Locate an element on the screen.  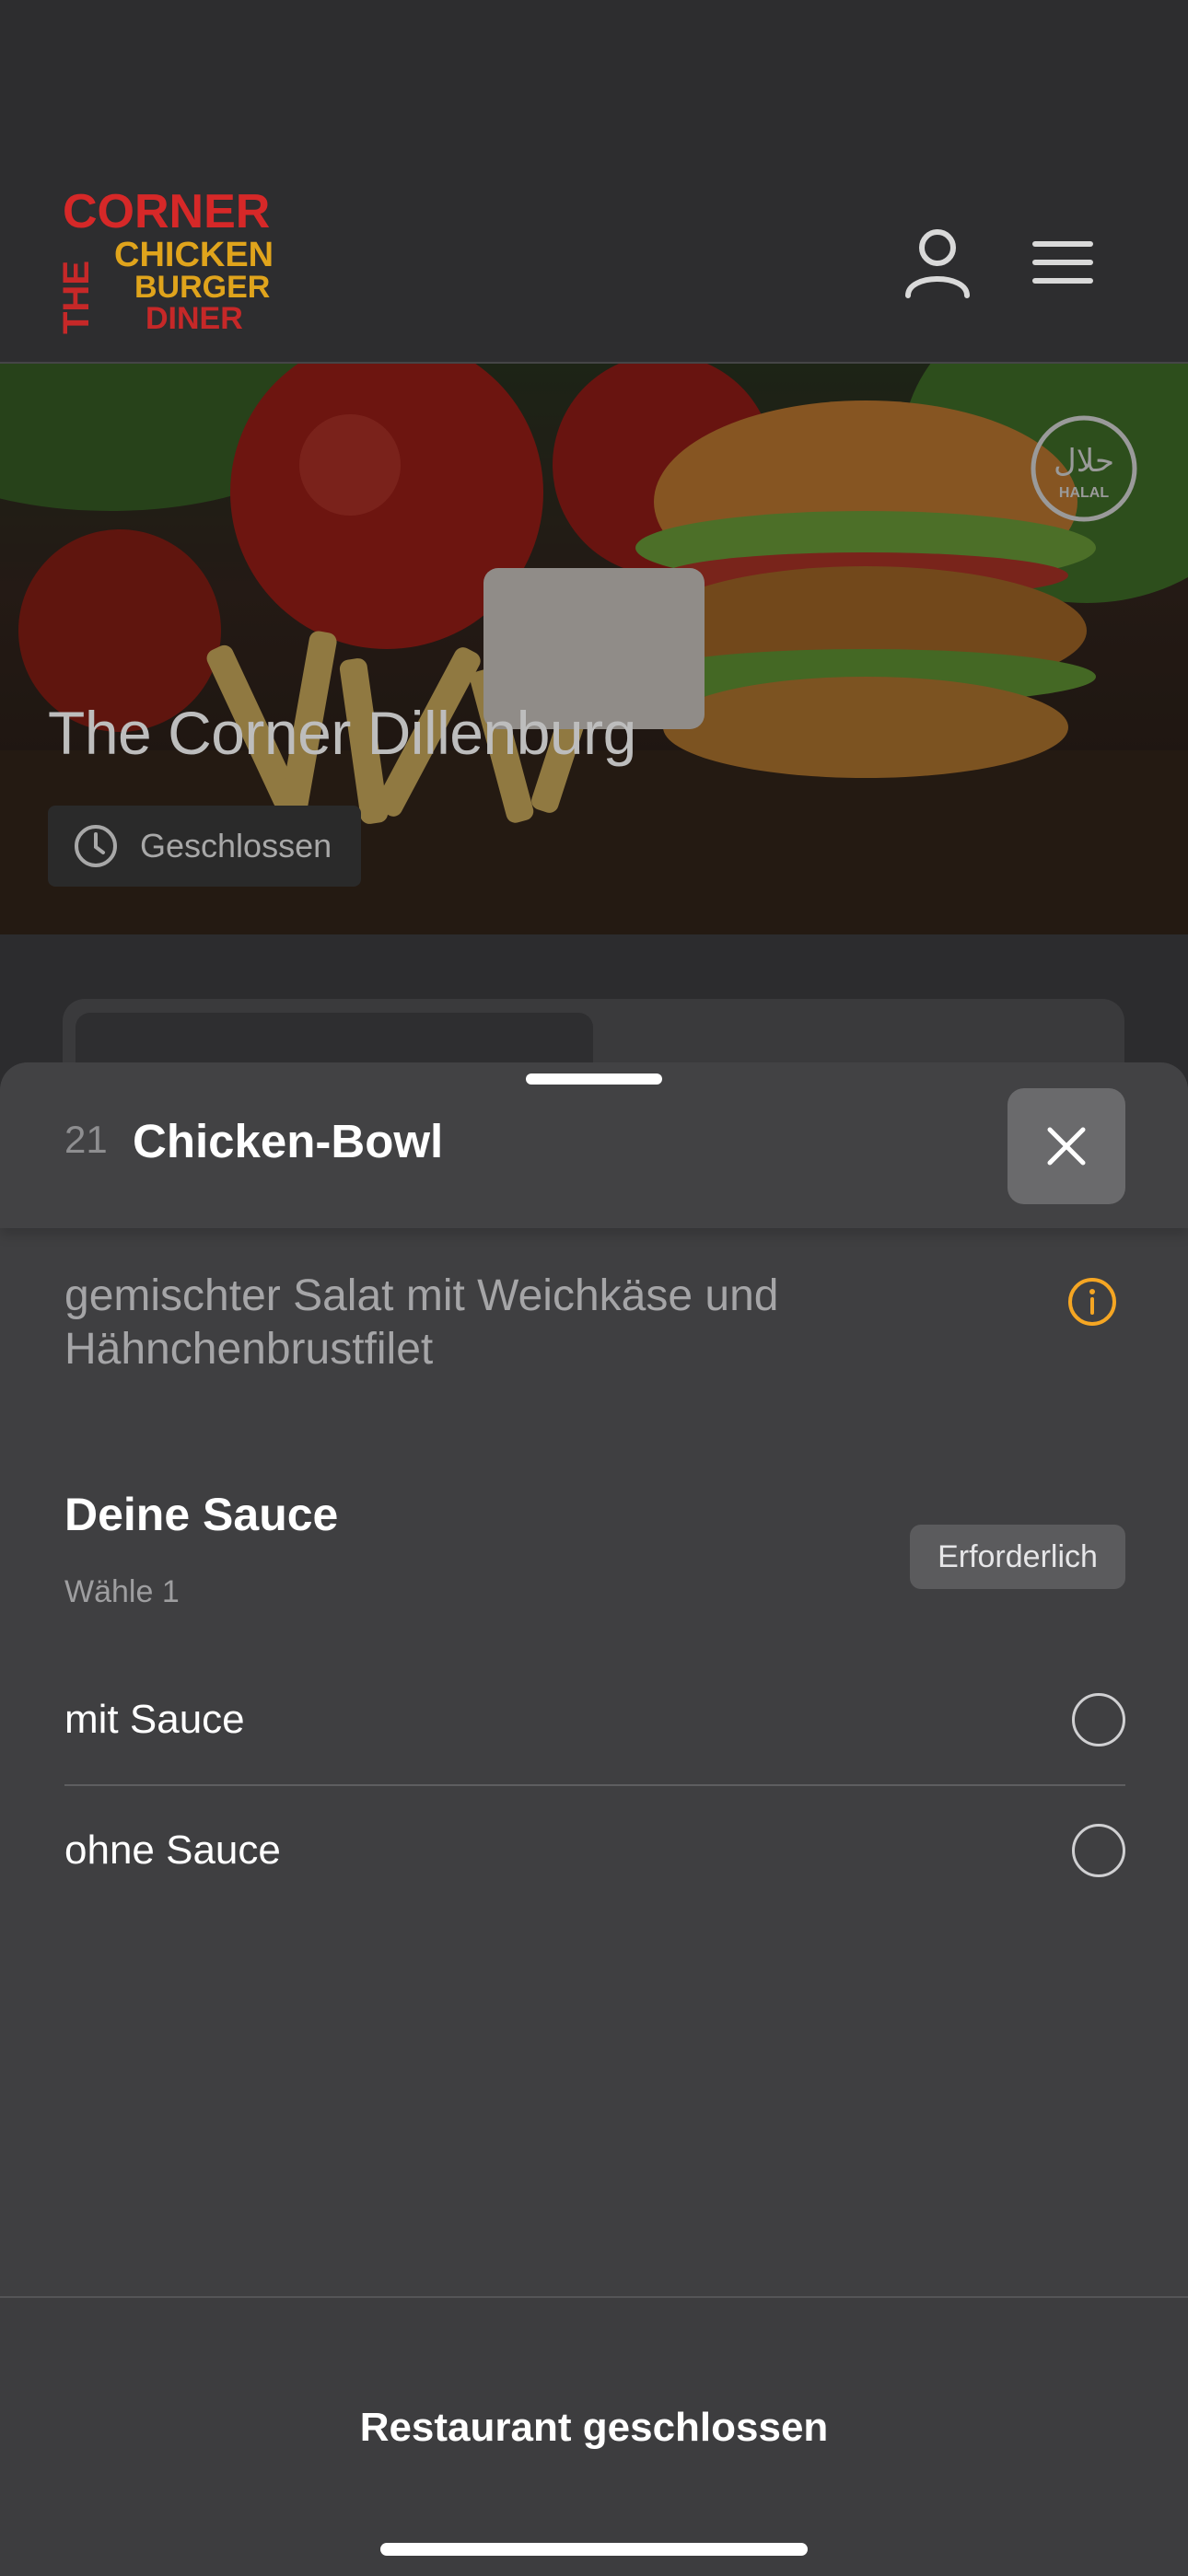
restaurant-name: The Corner Dillenburg is located at coordinates (342, 733).